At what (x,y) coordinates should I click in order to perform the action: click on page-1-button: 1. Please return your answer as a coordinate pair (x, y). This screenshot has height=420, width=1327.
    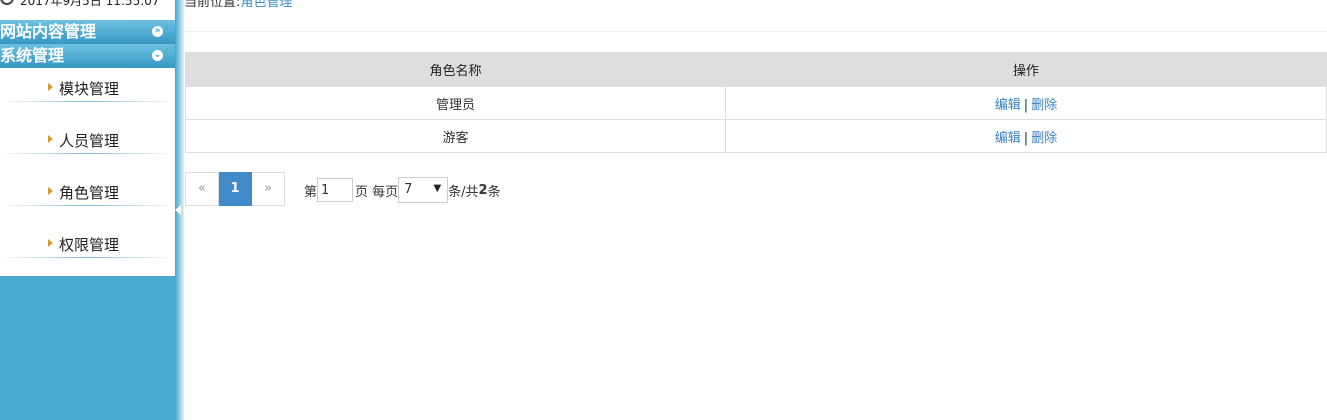
    Looking at the image, I should click on (235, 189).